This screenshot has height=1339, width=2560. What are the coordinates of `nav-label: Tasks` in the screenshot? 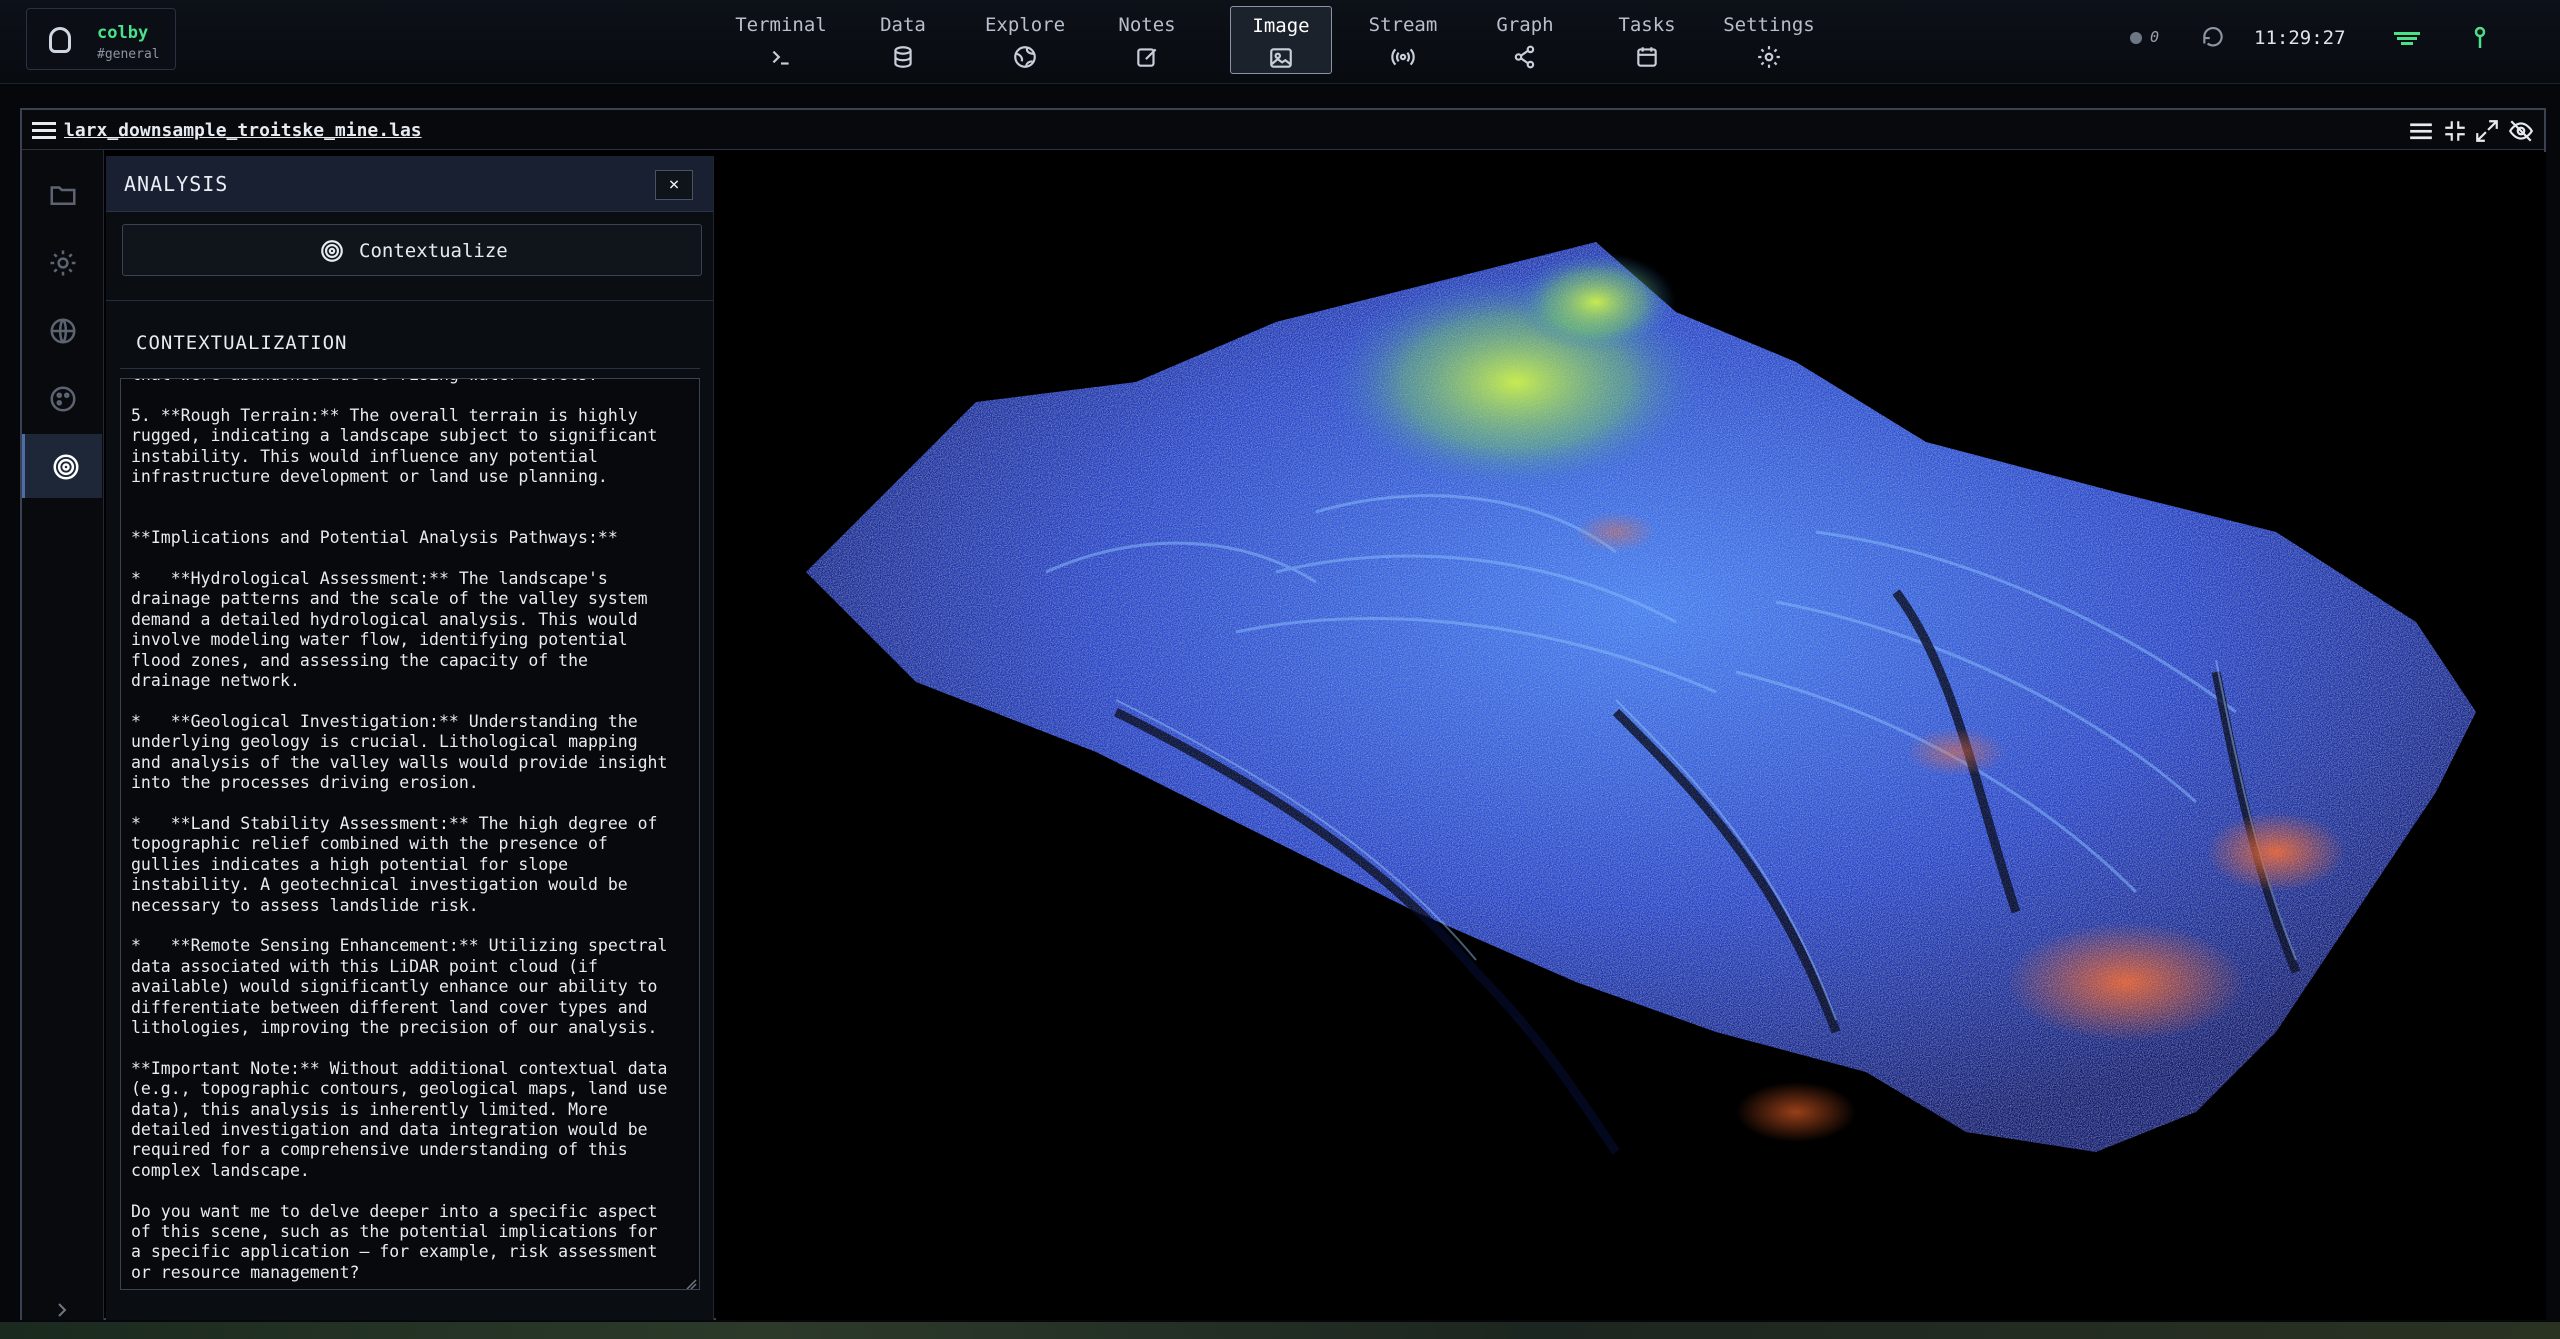 It's located at (1647, 25).